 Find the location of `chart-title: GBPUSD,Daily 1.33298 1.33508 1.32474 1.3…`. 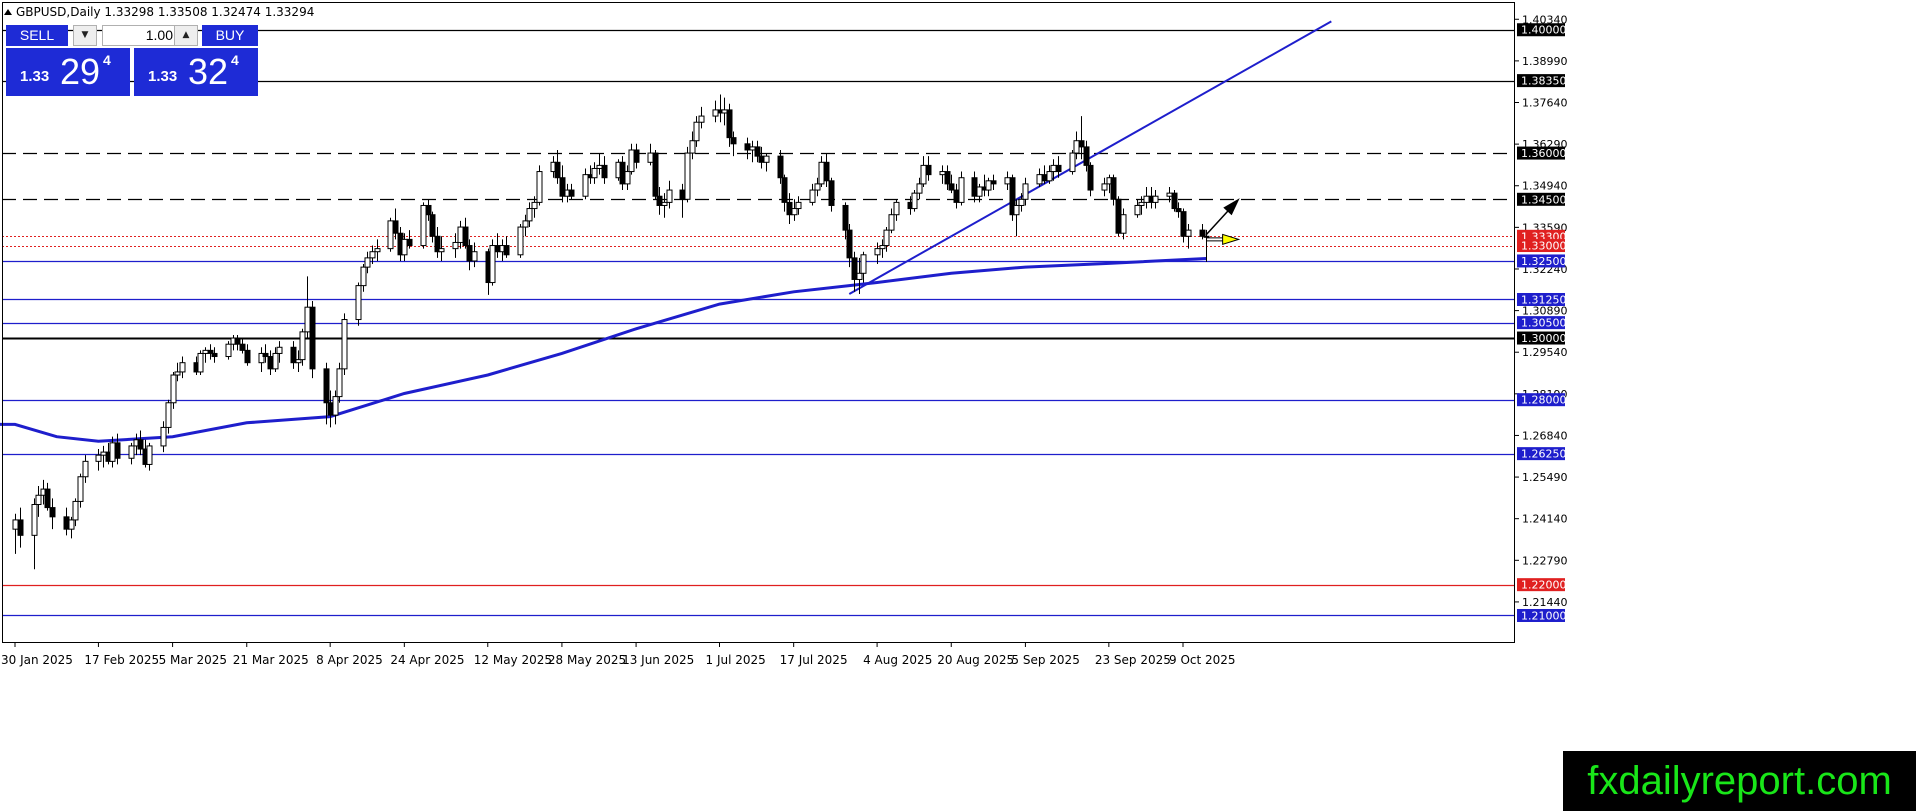

chart-title: GBPUSD,Daily 1.33298 1.33508 1.32474 1.3… is located at coordinates (165, 12).